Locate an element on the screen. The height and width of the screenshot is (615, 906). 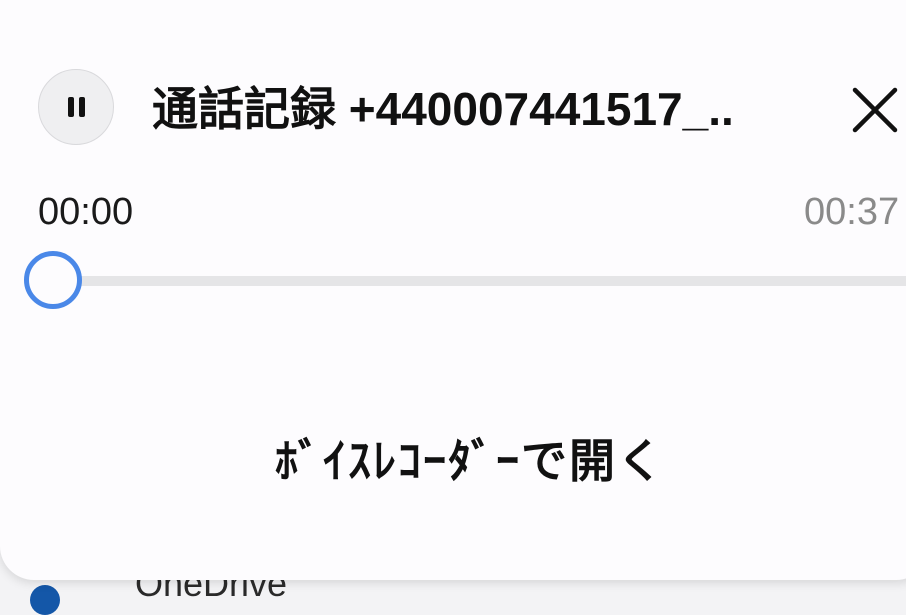
total-duration: 00:37 is located at coordinates (852, 212).